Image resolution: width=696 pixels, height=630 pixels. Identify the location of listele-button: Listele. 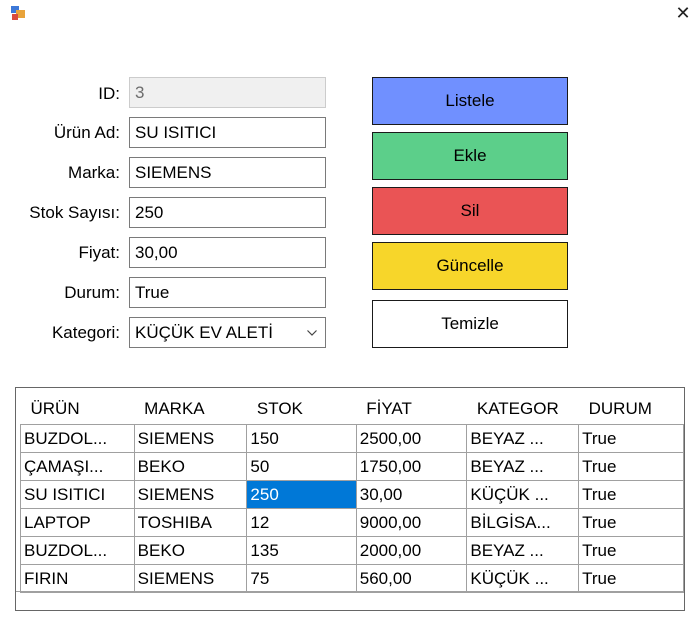
(470, 101).